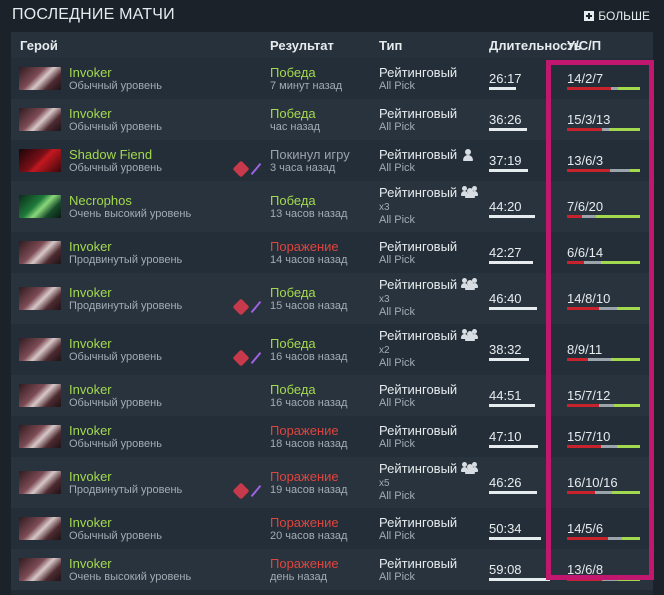 The height and width of the screenshot is (595, 664). I want to click on sword-icon, so click(256, 307).